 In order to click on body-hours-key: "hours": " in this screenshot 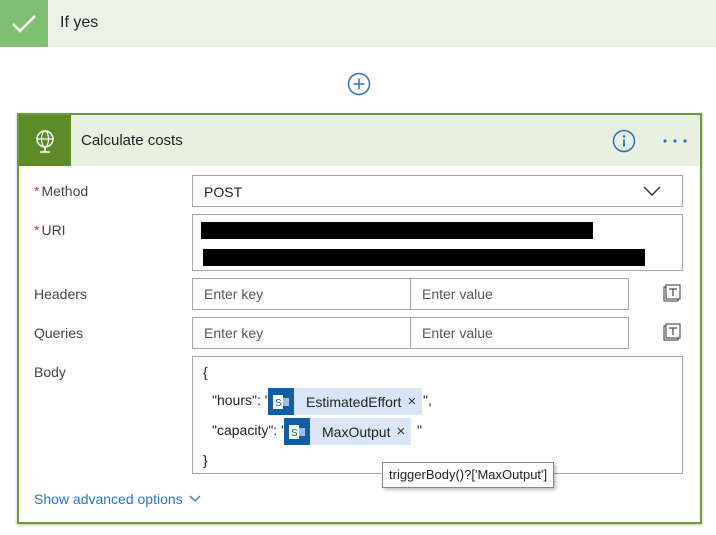, I will do `click(241, 400)`.